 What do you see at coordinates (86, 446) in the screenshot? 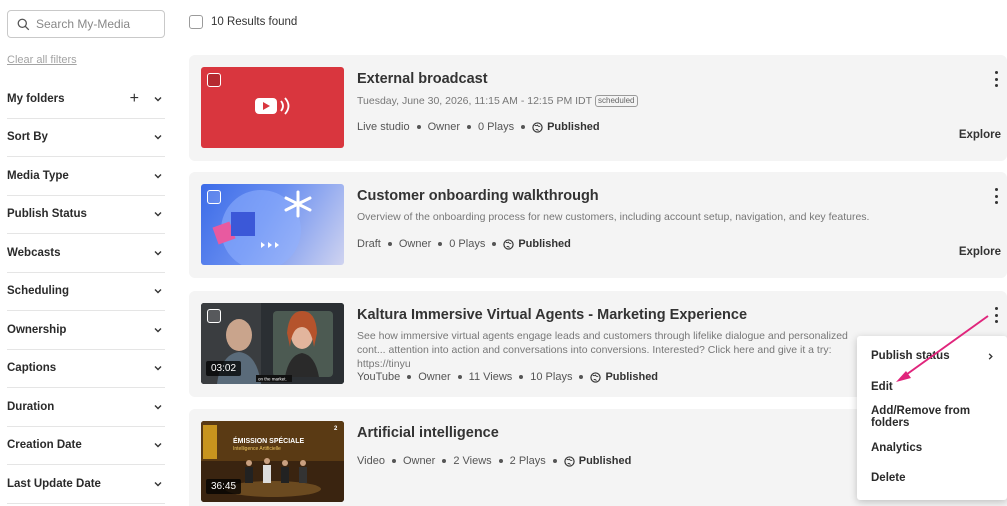
I see `filter-creation-date: Creation Date` at bounding box center [86, 446].